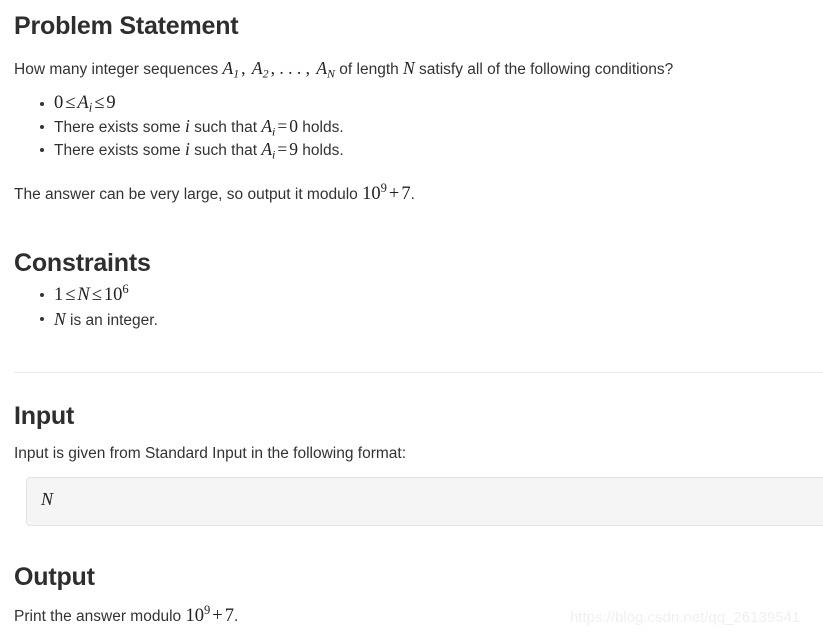 This screenshot has height=639, width=823. I want to click on constraint-lower-bound: 1, so click(59, 295).